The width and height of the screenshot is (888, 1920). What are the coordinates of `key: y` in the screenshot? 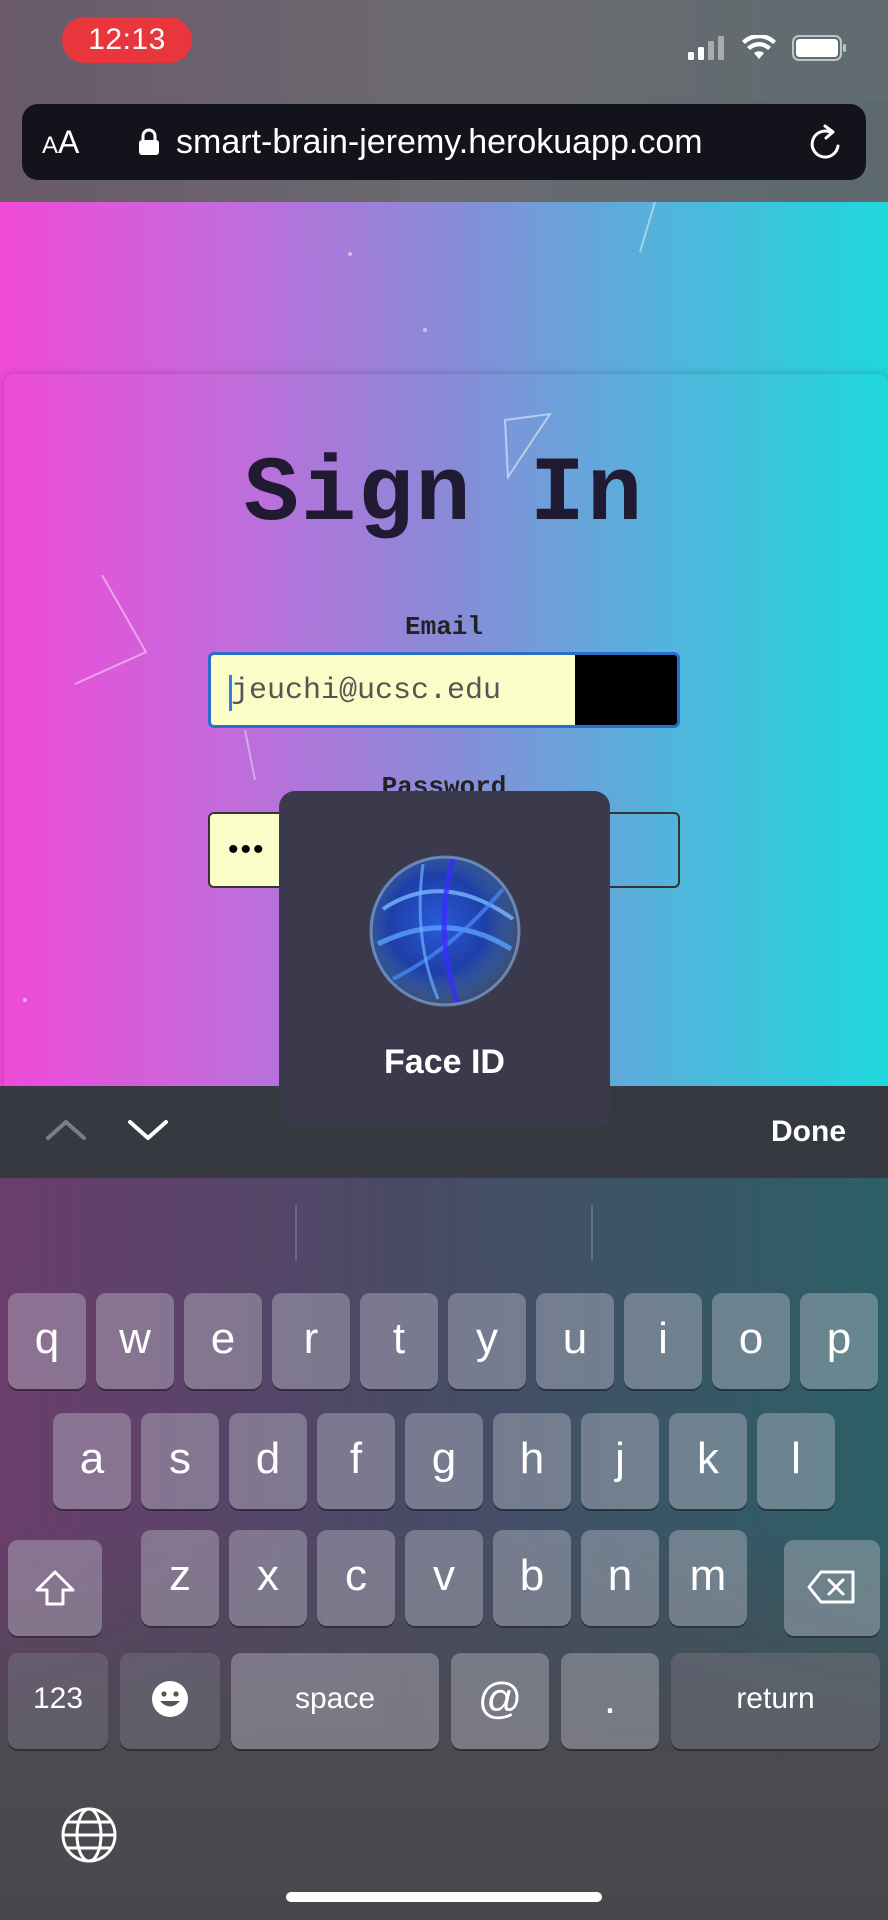 It's located at (487, 1341).